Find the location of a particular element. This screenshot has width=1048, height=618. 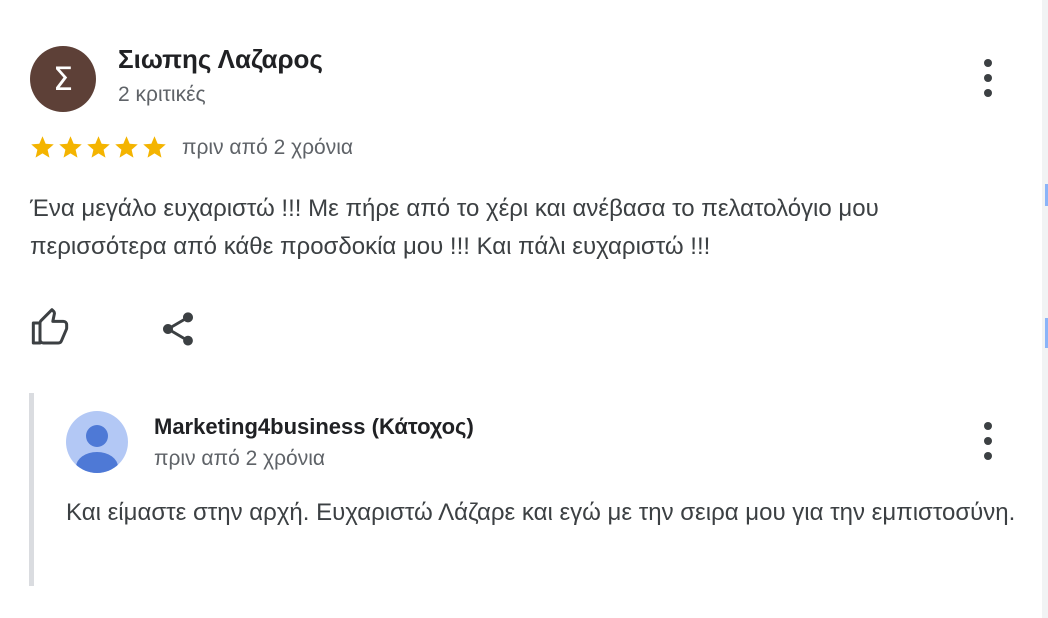

owner-reply-border is located at coordinates (31, 489).